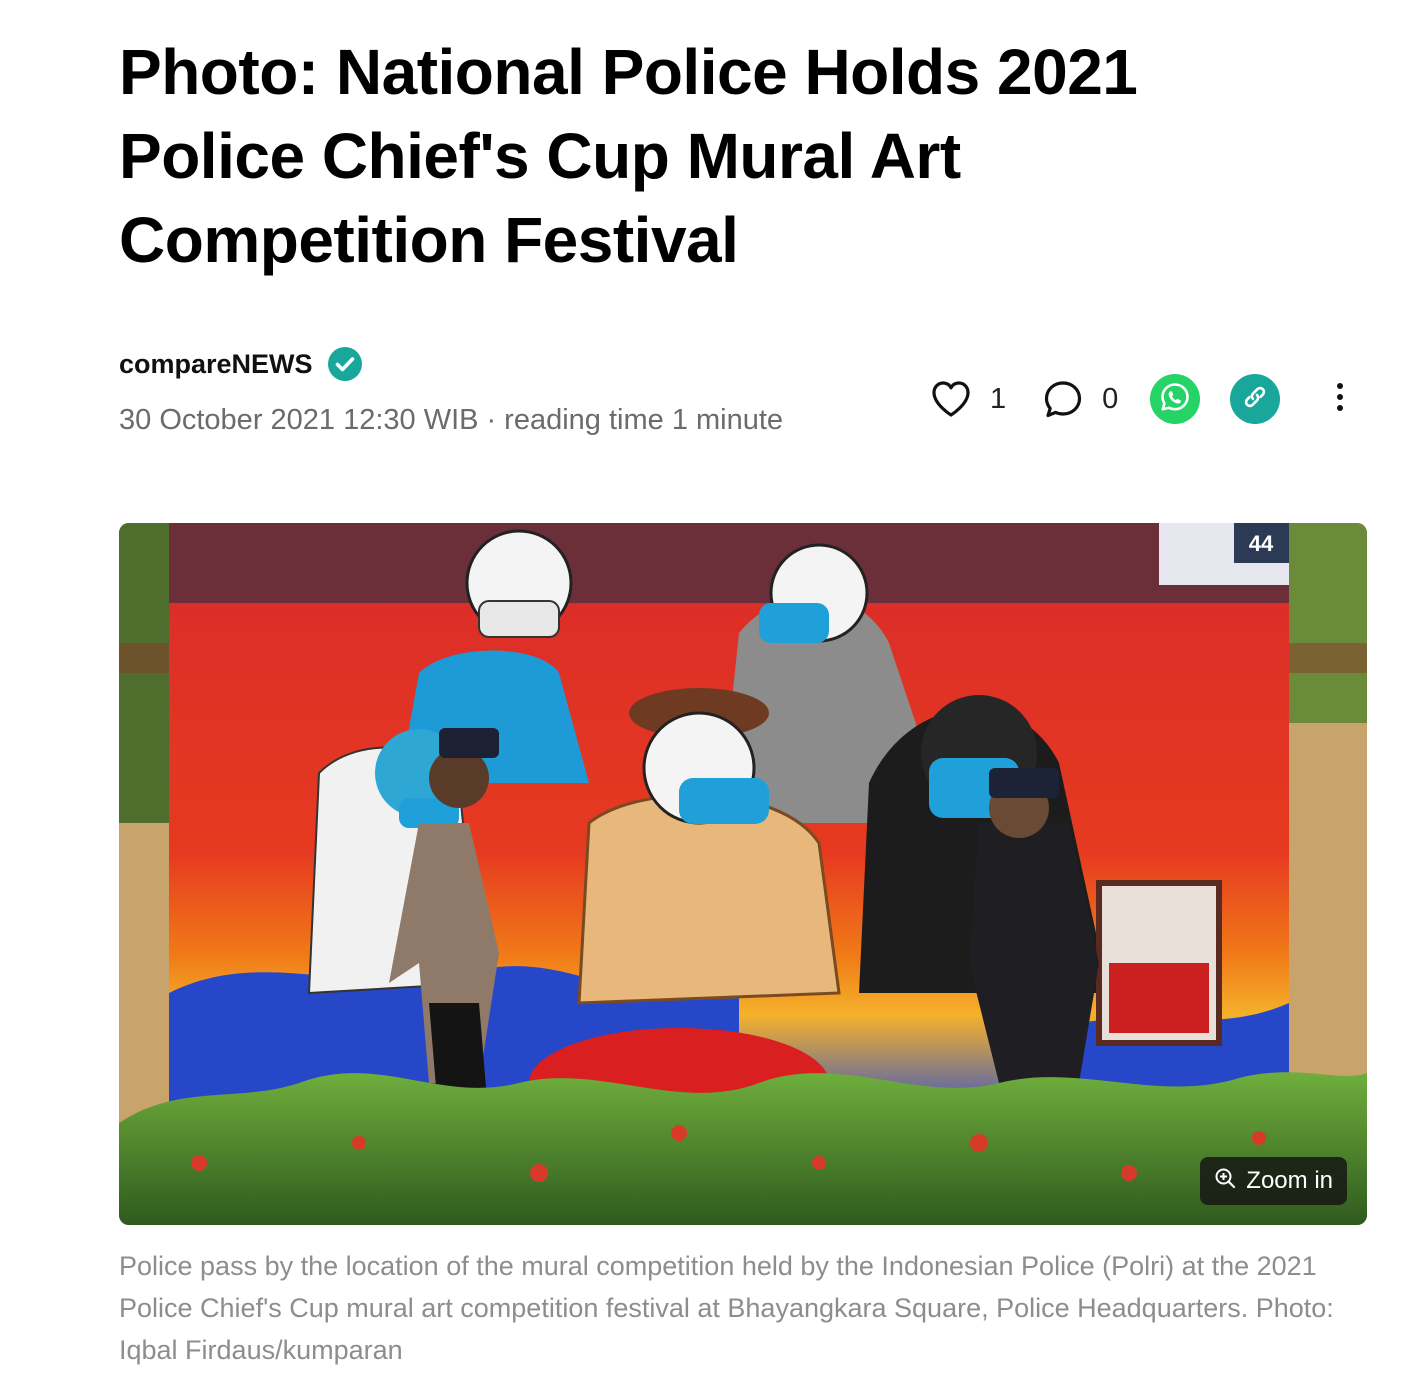 Image resolution: width=1418 pixels, height=1400 pixels. I want to click on more-options-button, so click(1340, 399).